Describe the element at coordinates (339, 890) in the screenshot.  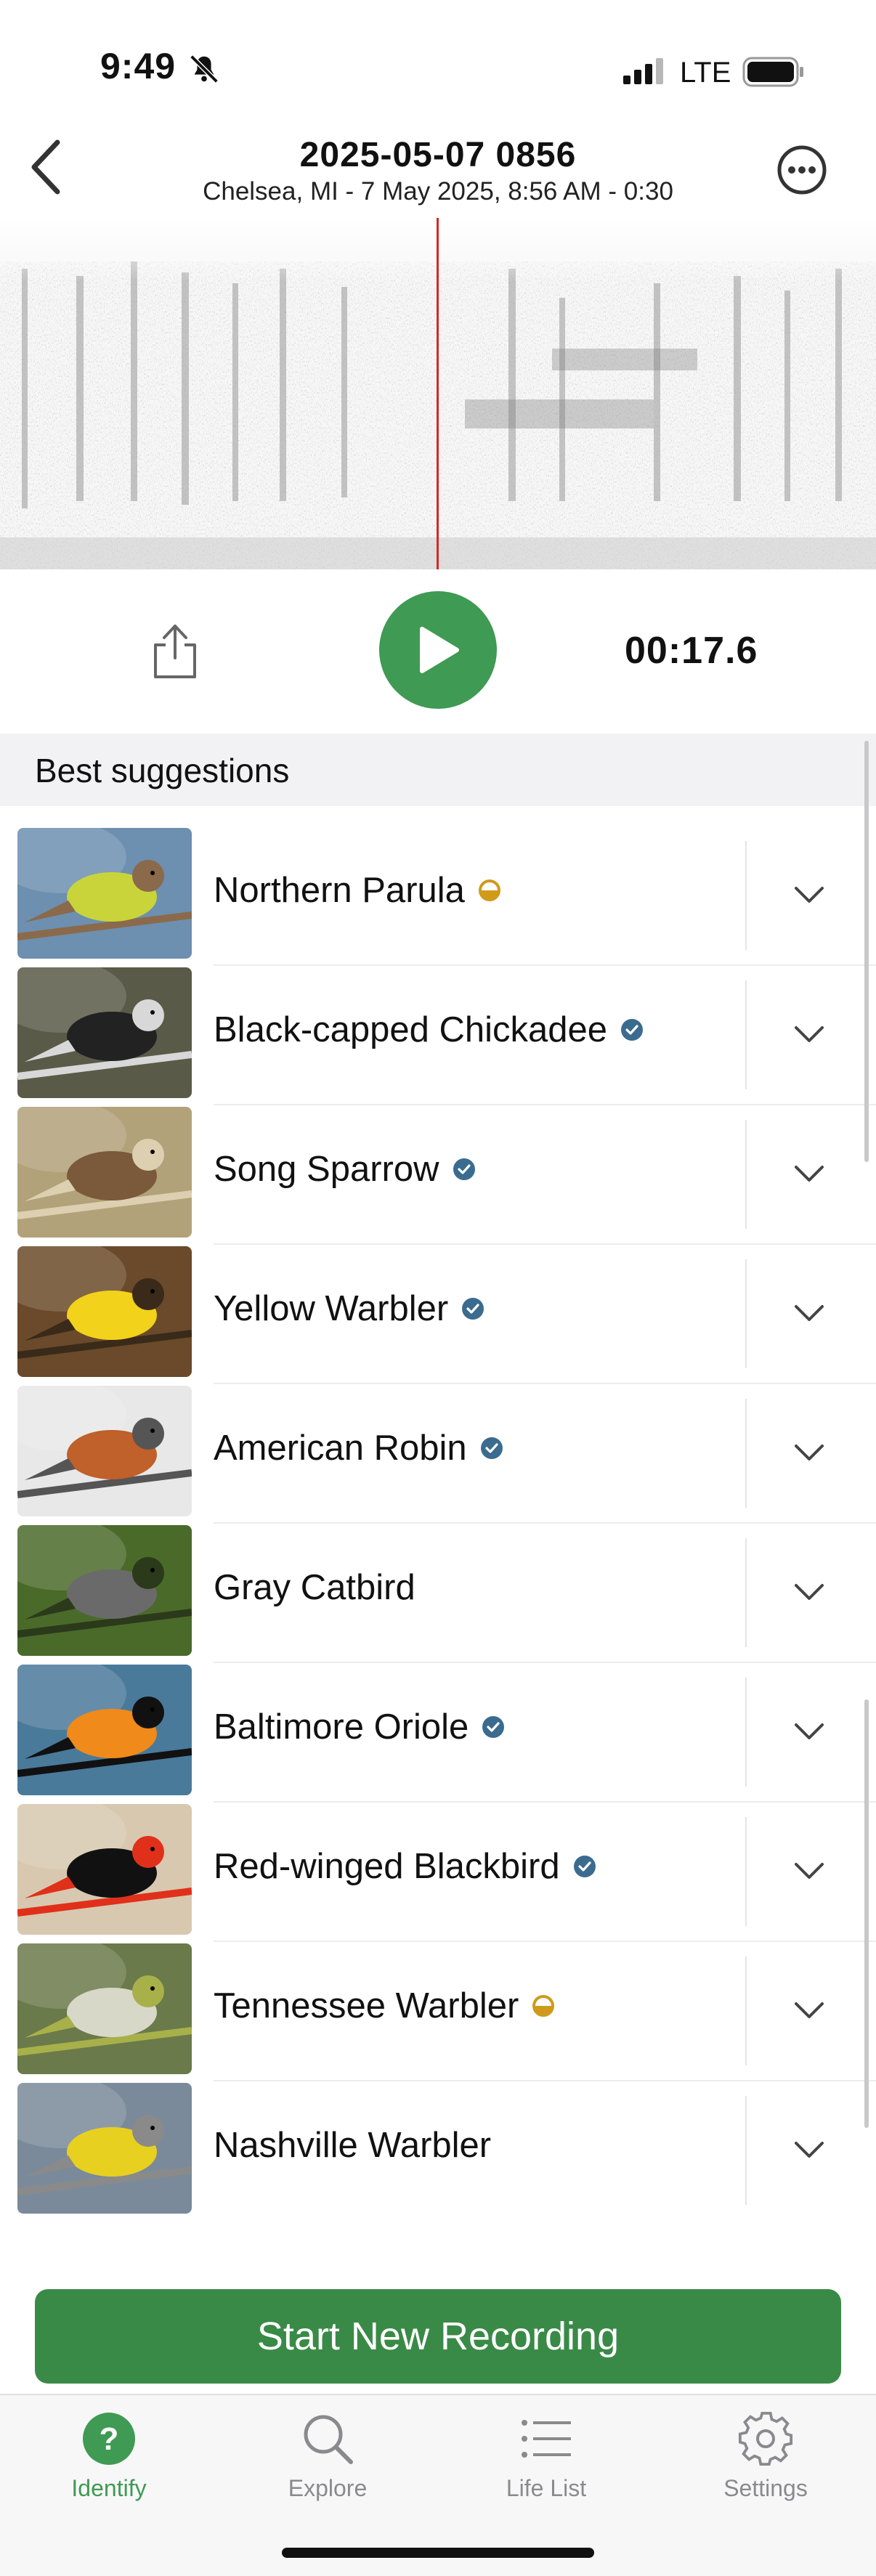
I see `species-name-text: Northern Parula` at that location.